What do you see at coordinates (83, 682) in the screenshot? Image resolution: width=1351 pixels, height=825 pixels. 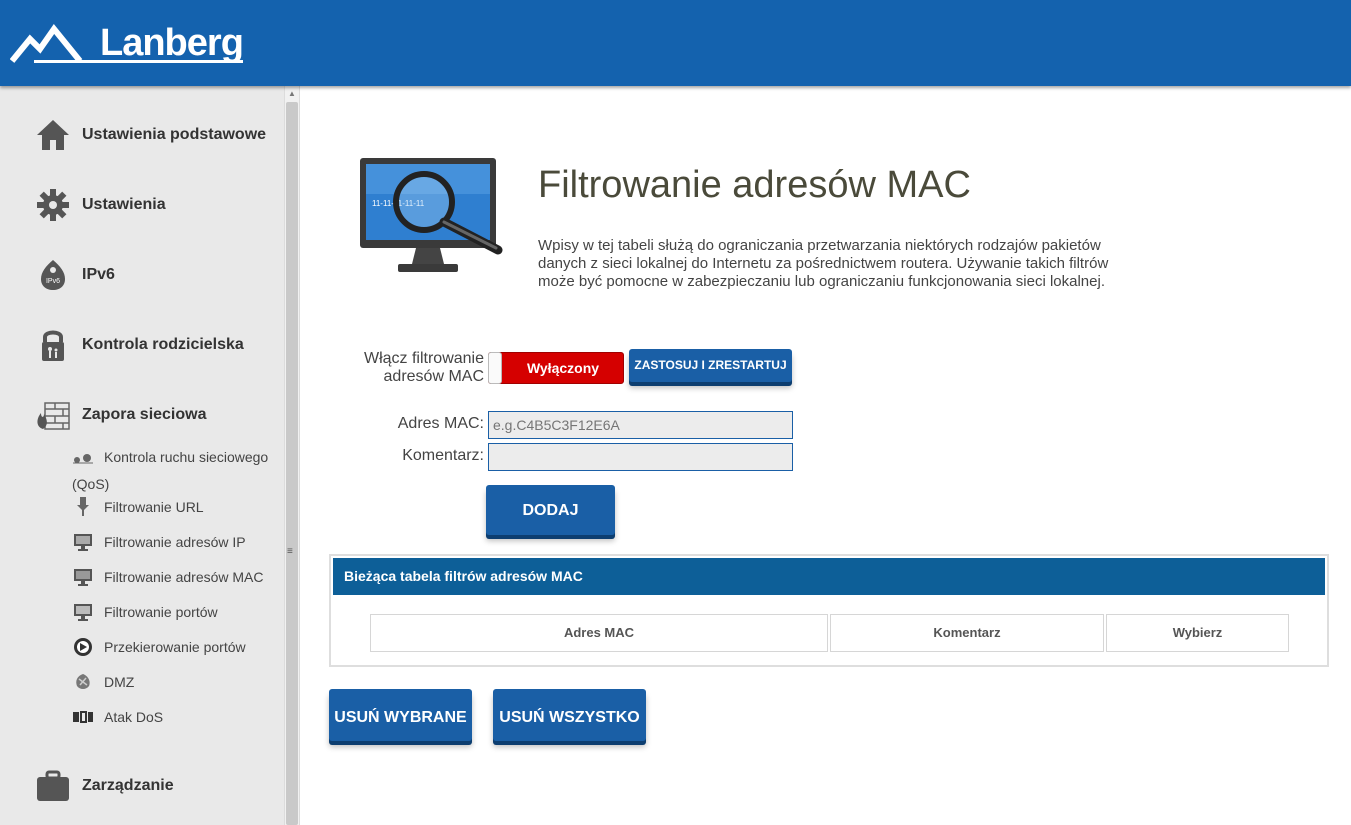 I see `dmz-icon` at bounding box center [83, 682].